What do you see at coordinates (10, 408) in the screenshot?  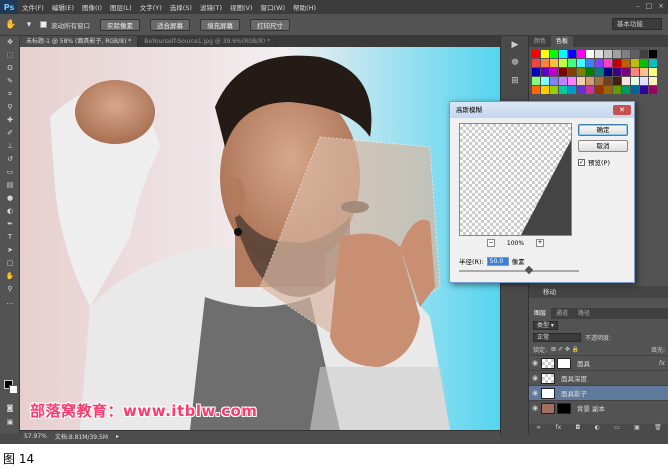 I see `quick-mask-icon: ◙` at bounding box center [10, 408].